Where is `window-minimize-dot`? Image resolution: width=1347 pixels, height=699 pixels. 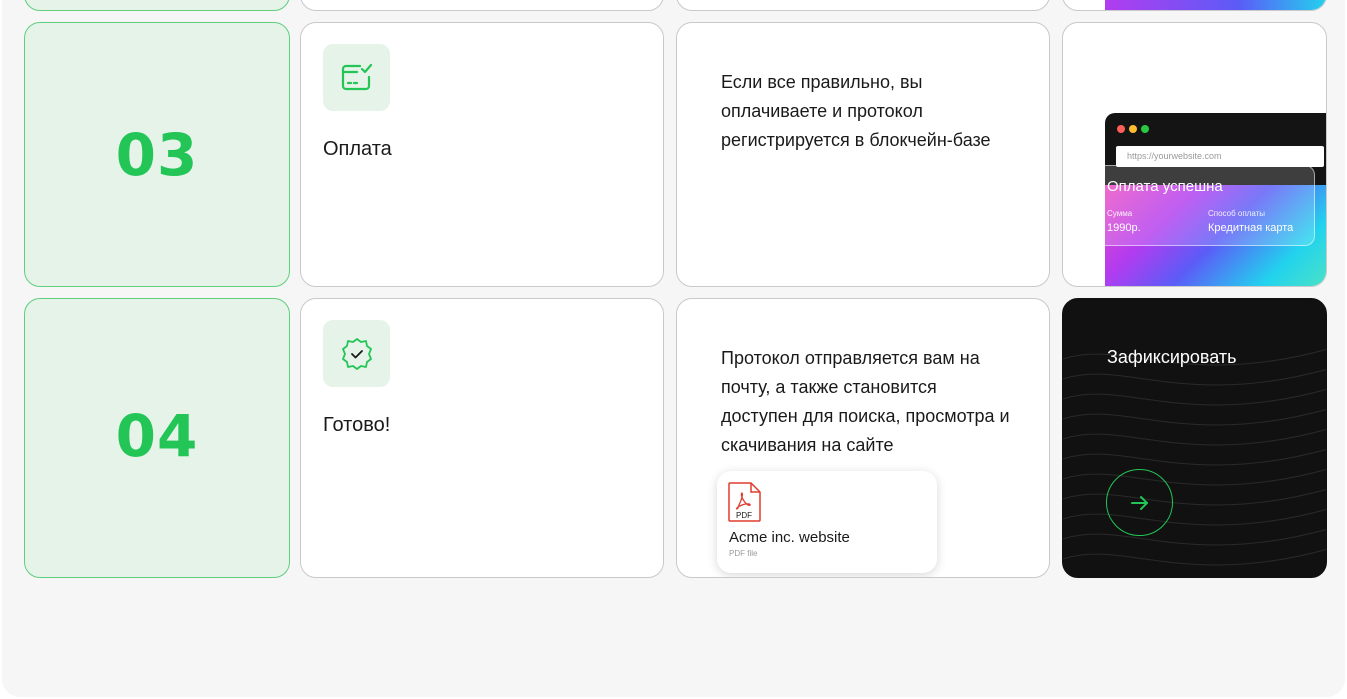
window-minimize-dot is located at coordinates (1133, 129).